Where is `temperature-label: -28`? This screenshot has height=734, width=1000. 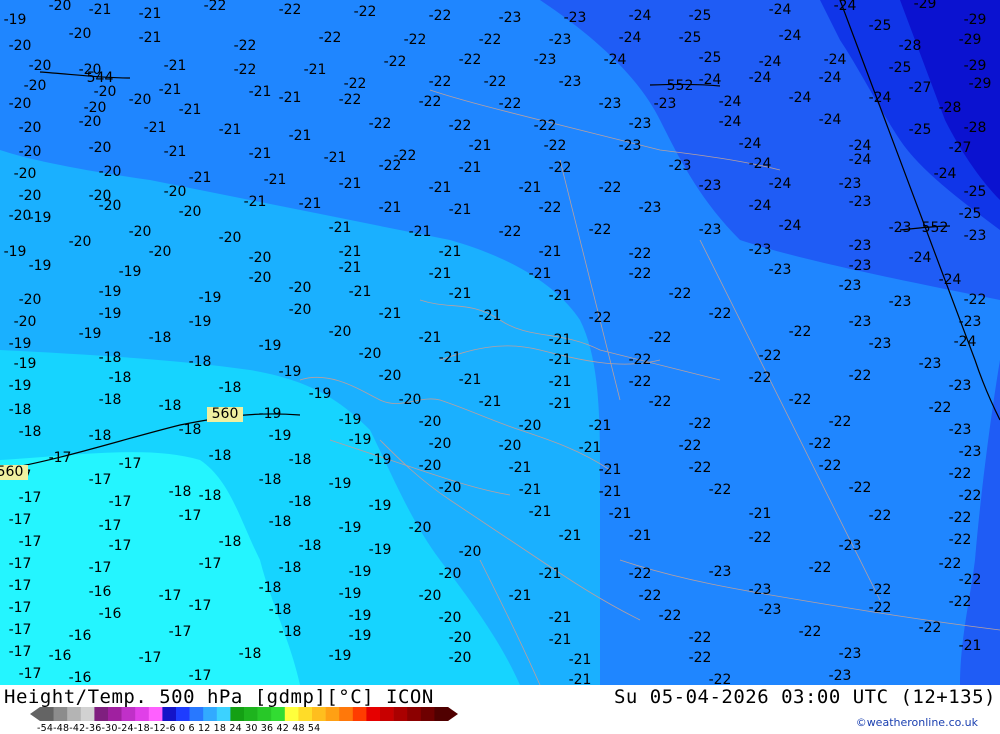
temperature-label: -28 is located at coordinates (950, 108).